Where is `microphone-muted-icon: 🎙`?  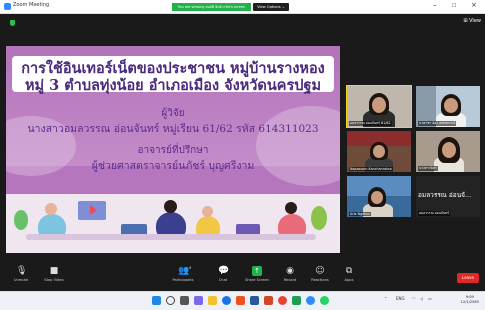 microphone-muted-icon: 🎙 is located at coordinates (22, 271).